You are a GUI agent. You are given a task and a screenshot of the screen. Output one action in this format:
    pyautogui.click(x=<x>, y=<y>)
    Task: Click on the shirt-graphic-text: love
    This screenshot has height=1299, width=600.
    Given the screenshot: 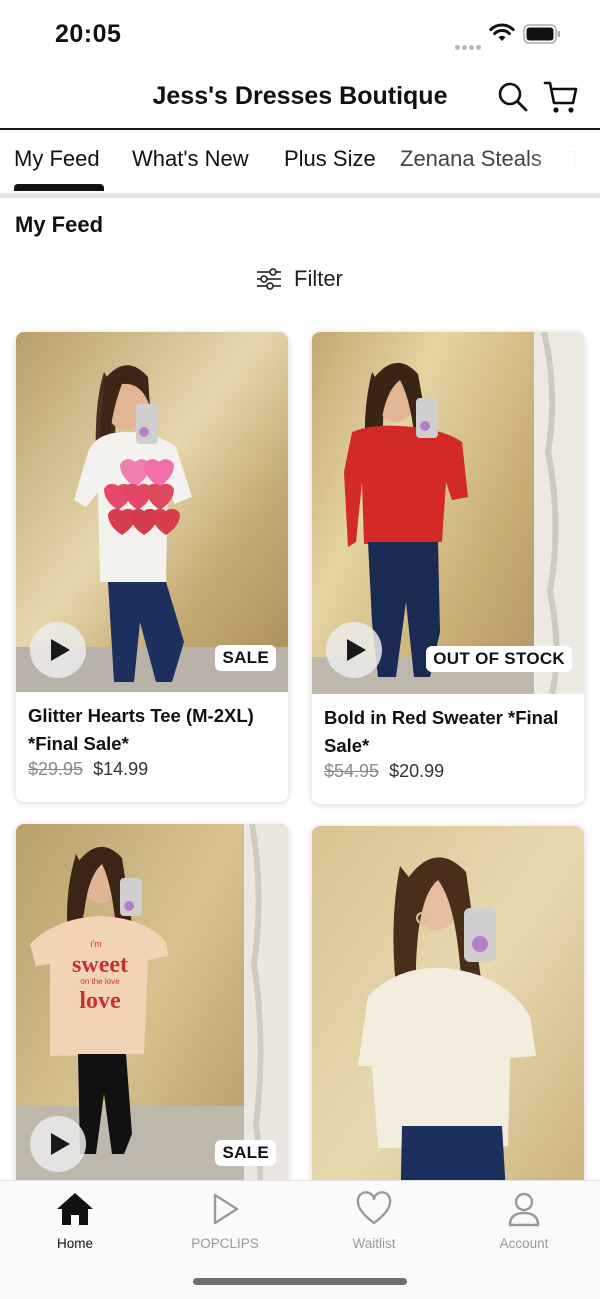 What is the action you would take?
    pyautogui.click(x=100, y=1001)
    